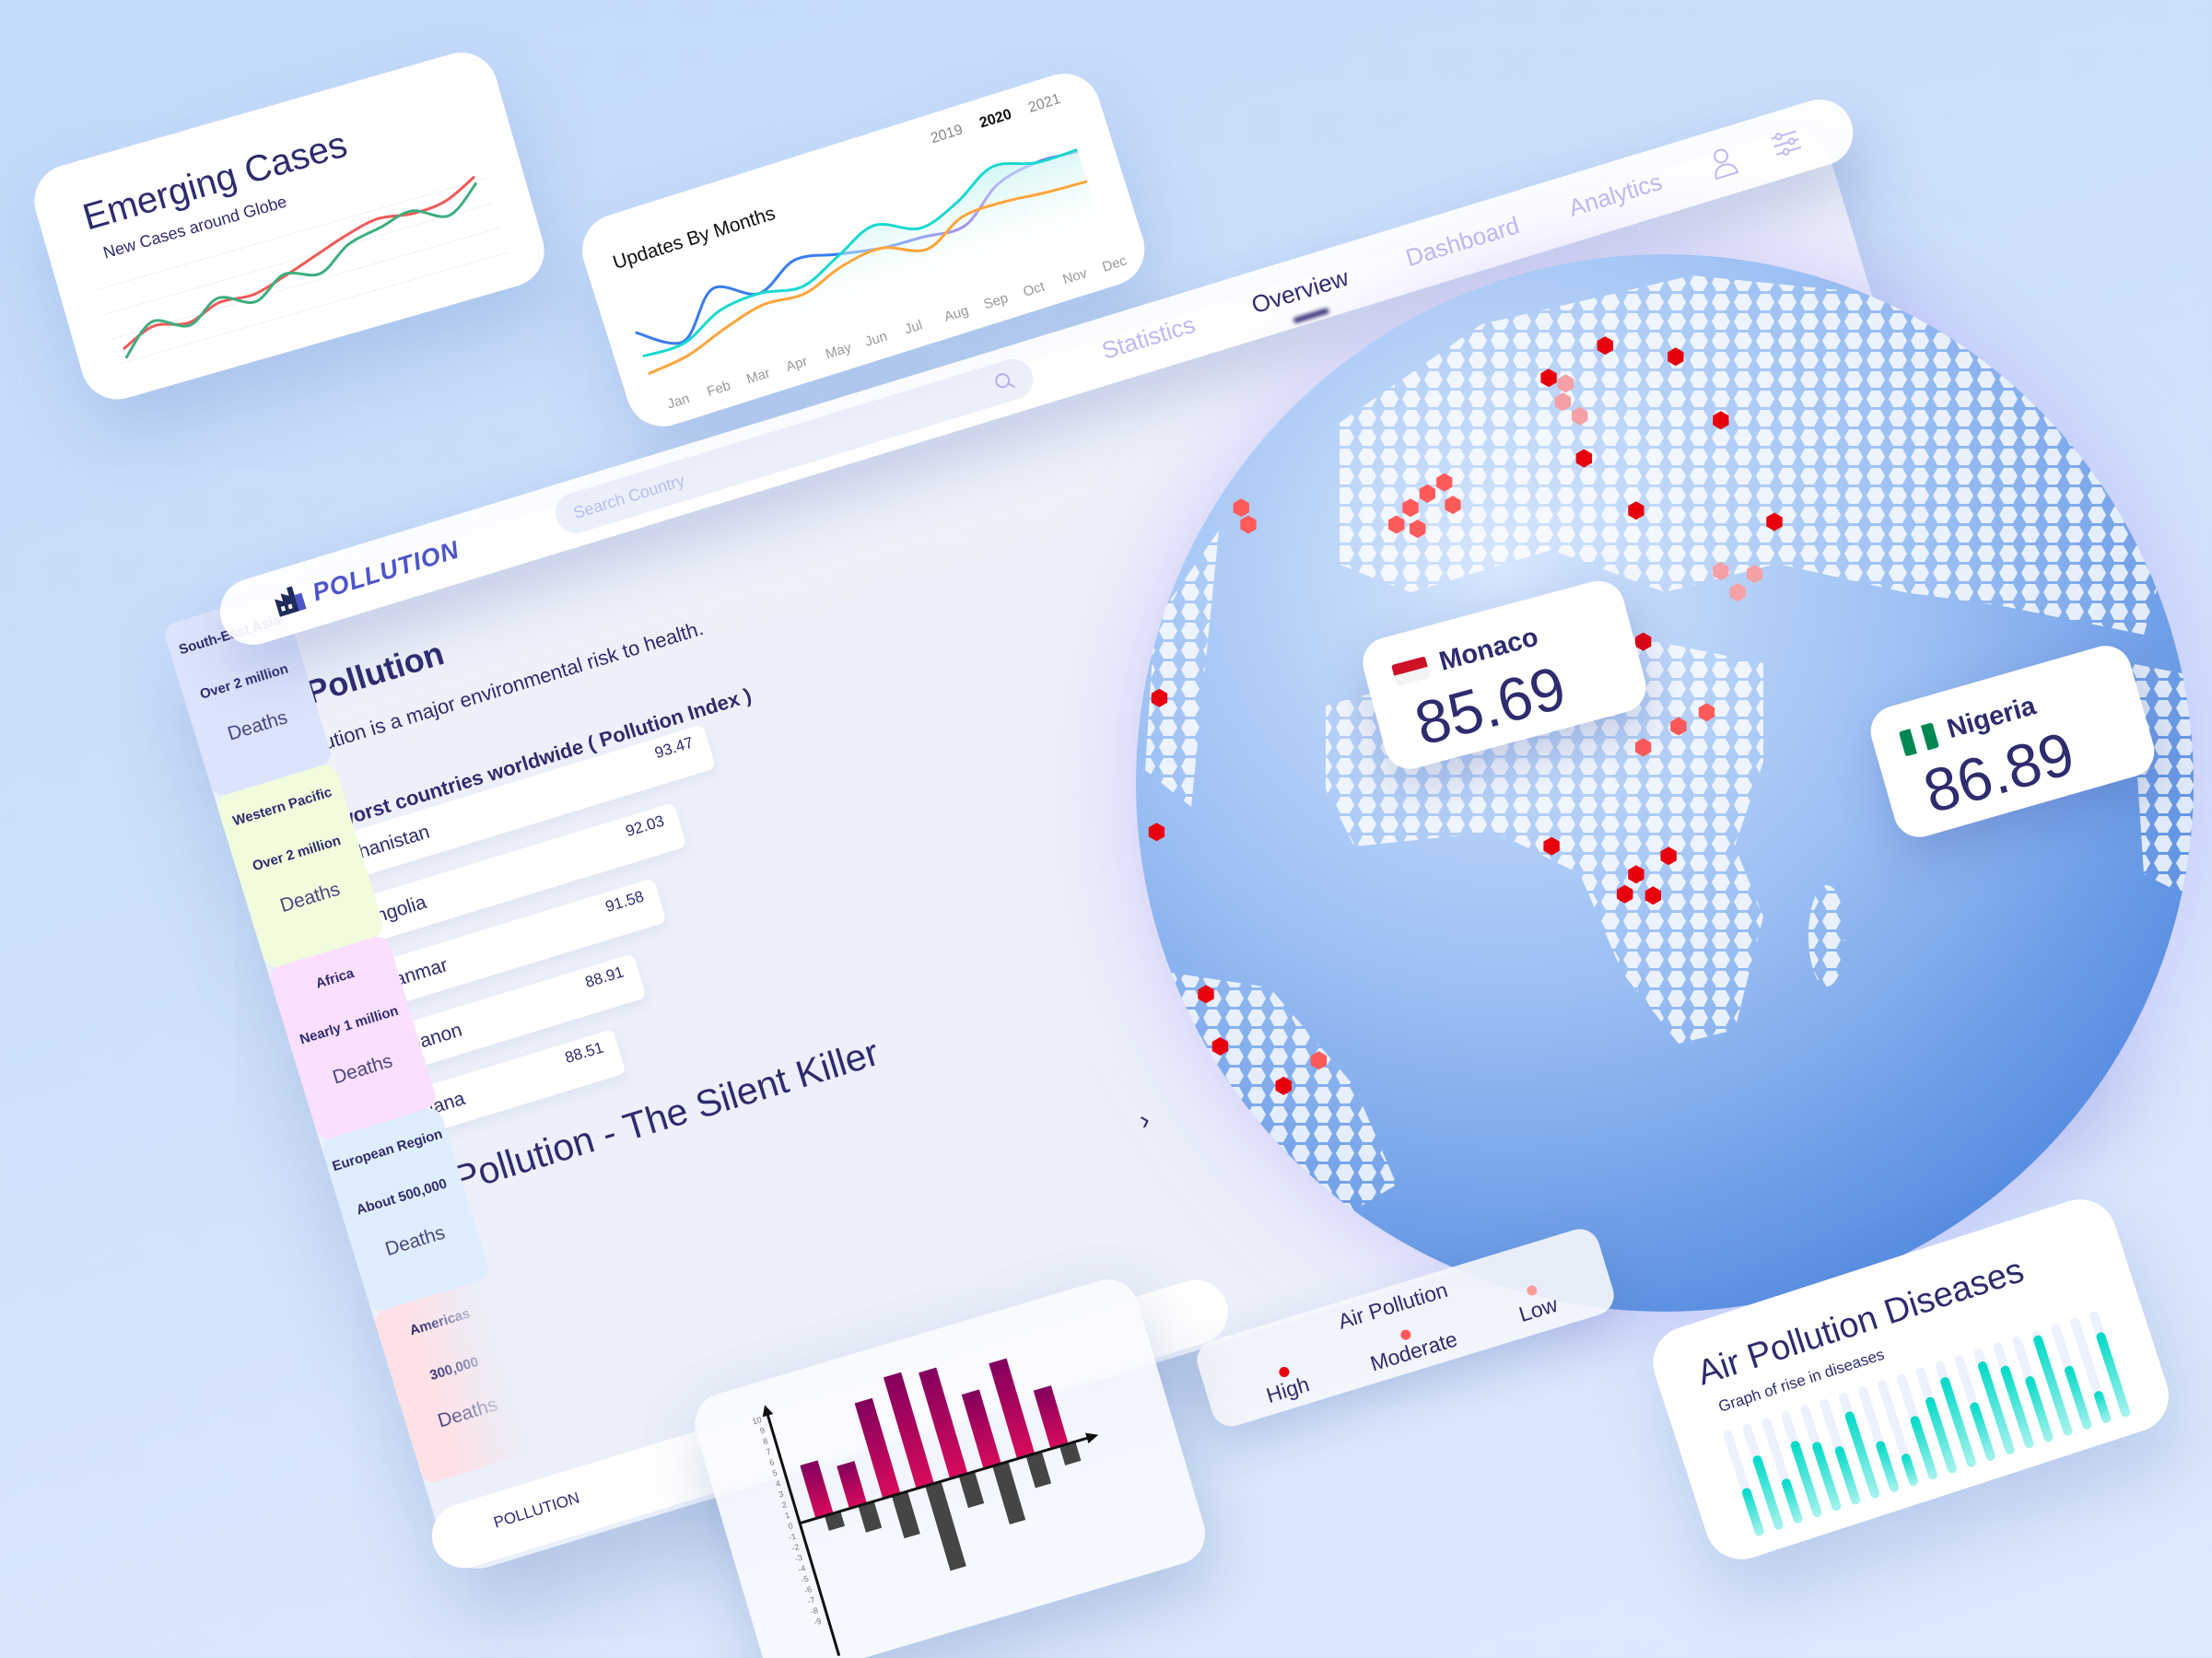 This screenshot has height=1658, width=2212. I want to click on y-tick-label: 8, so click(766, 1441).